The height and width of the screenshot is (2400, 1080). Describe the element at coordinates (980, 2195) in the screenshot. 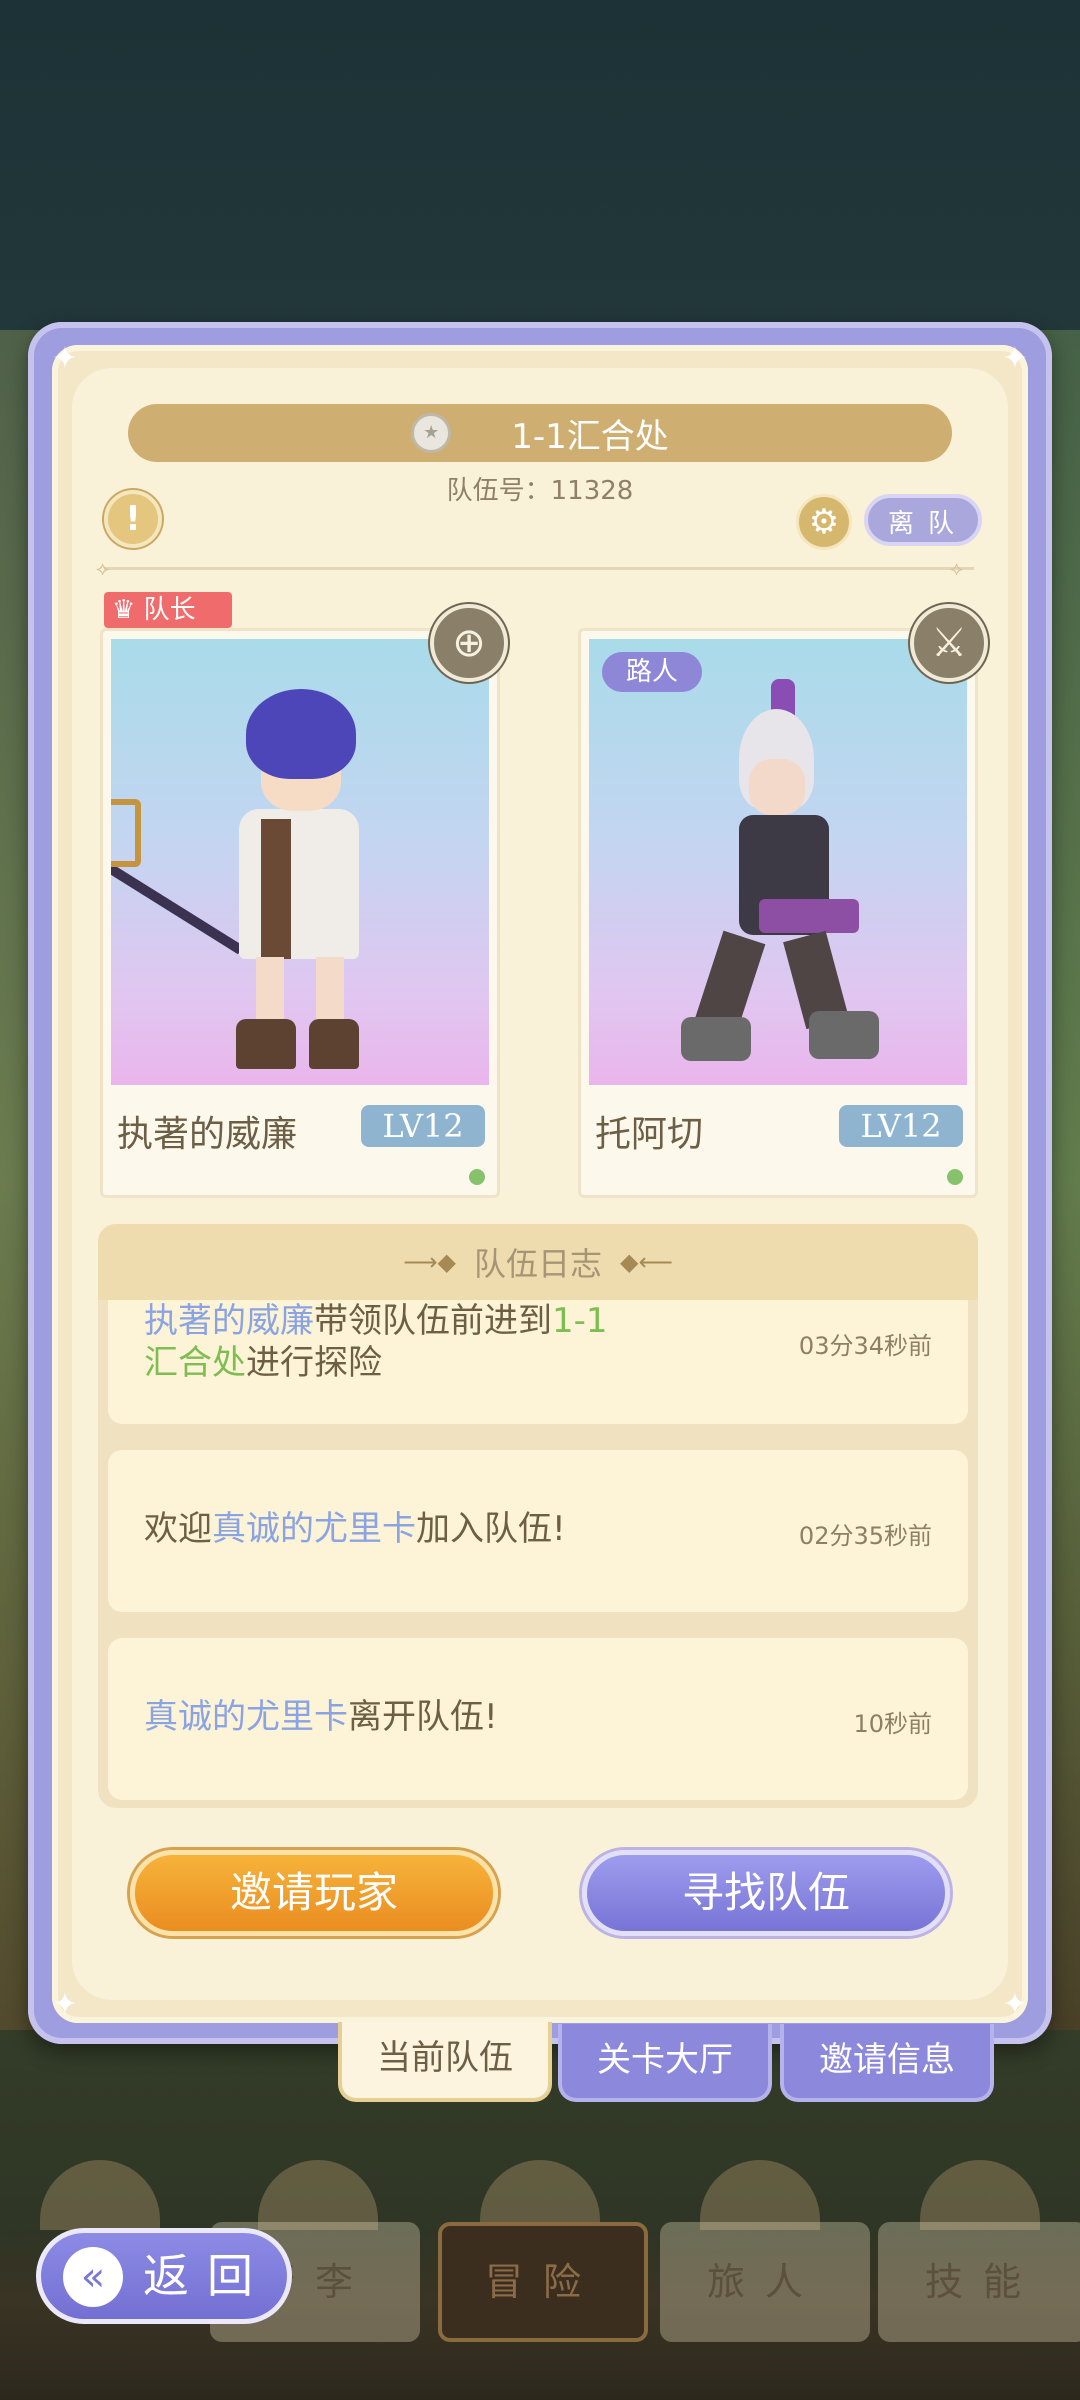

I see `eye-skill-icon` at that location.